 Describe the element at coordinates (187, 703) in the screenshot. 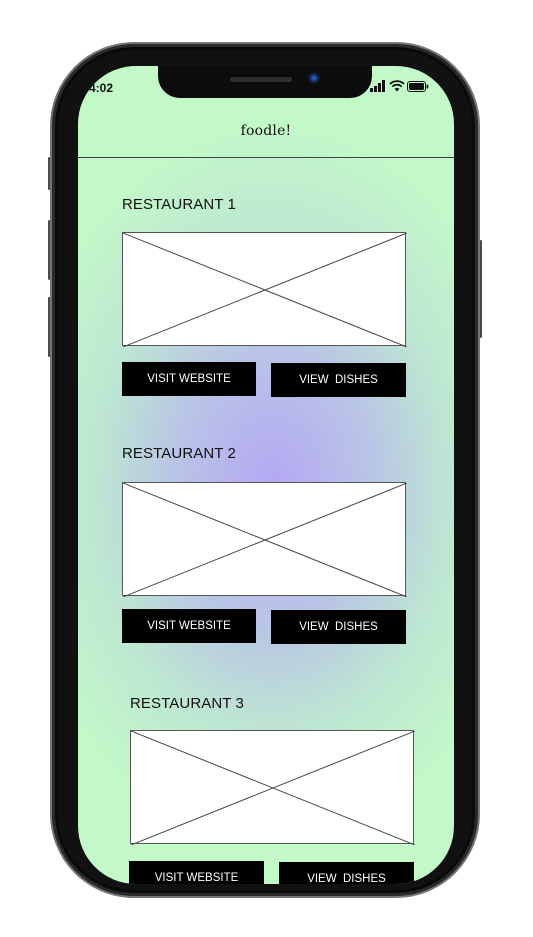

I see `restaurant-name: RESTAURANT 3` at that location.